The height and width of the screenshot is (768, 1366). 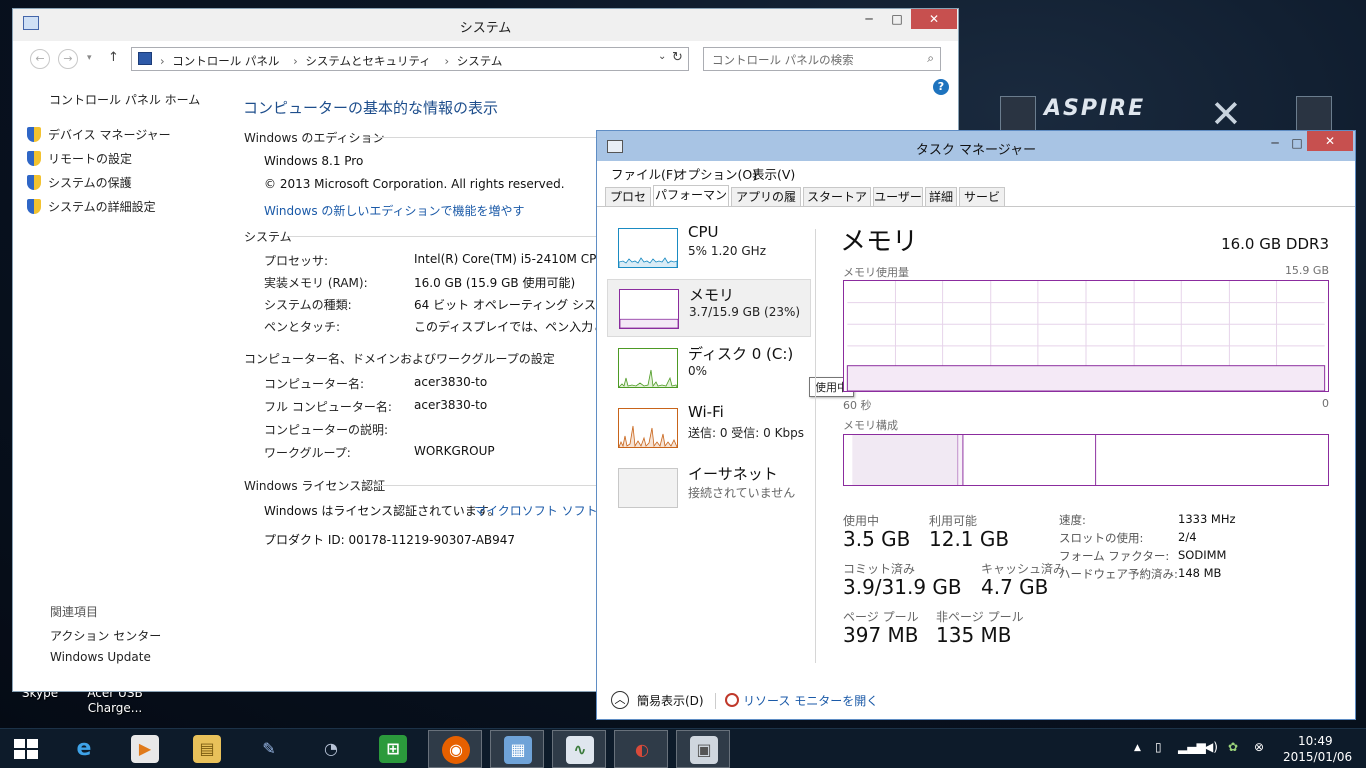 I want to click on start-button, so click(x=27, y=750).